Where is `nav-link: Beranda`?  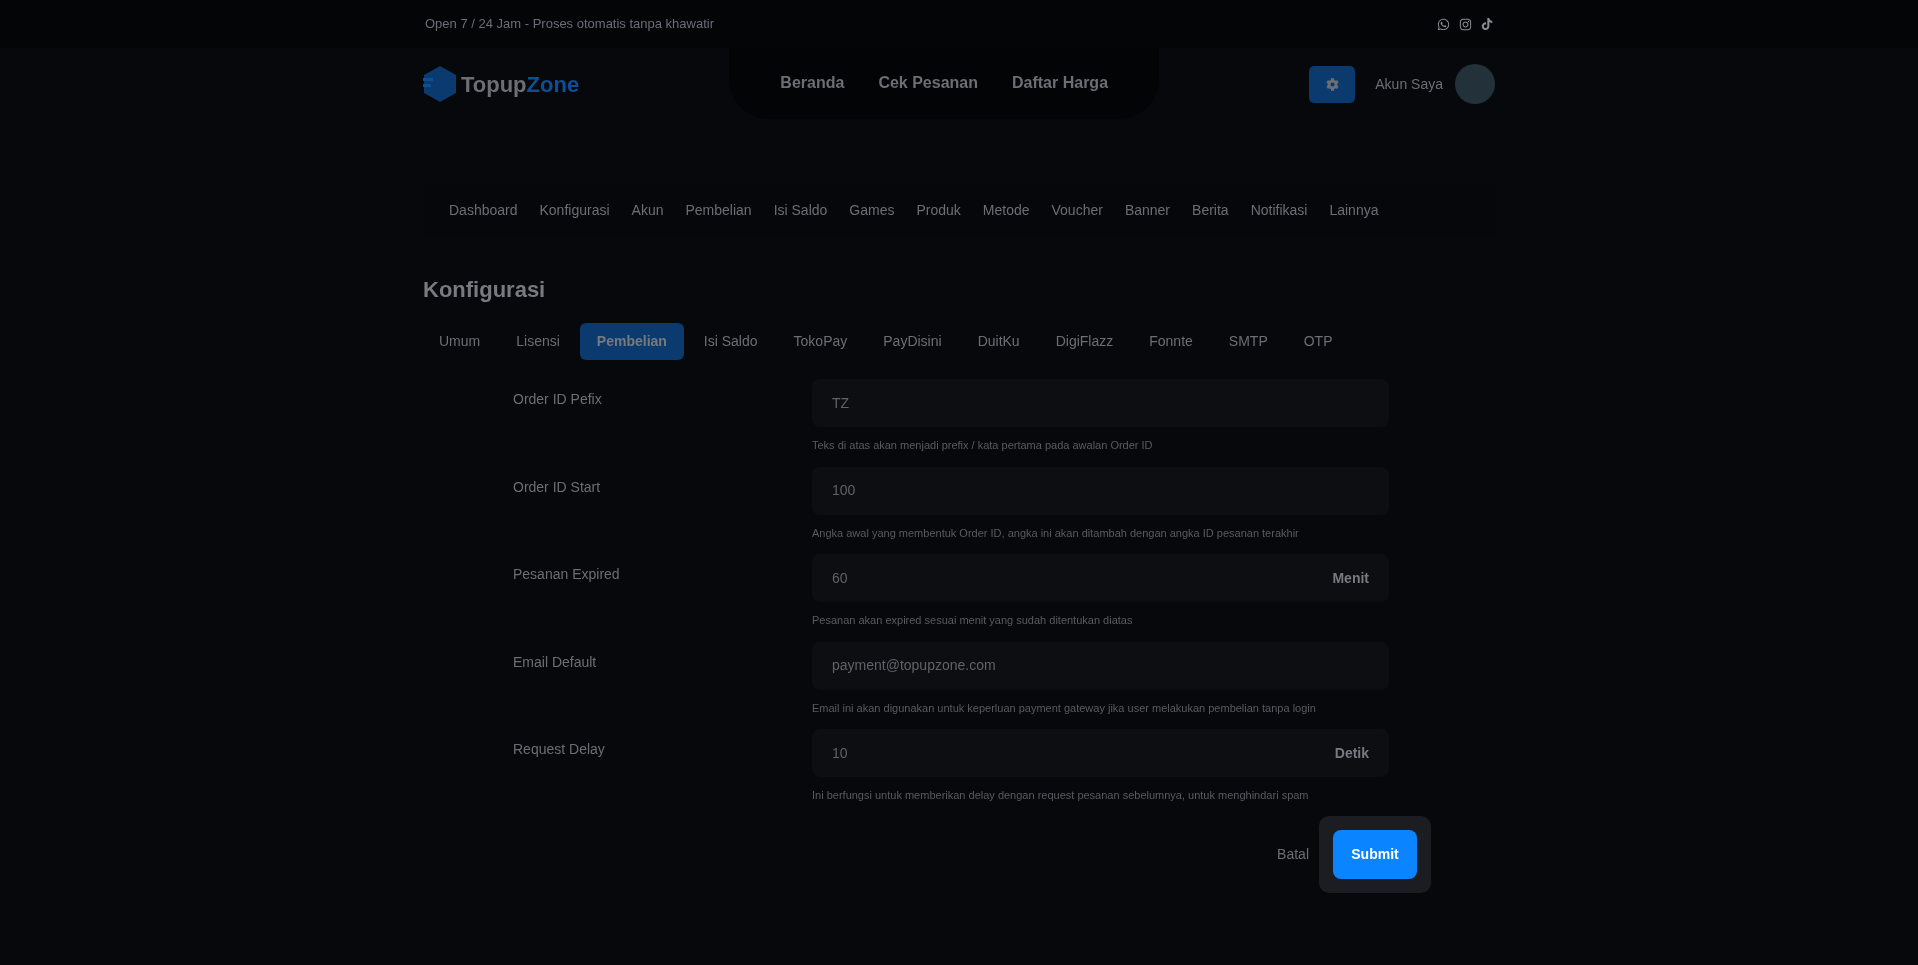 nav-link: Beranda is located at coordinates (812, 83).